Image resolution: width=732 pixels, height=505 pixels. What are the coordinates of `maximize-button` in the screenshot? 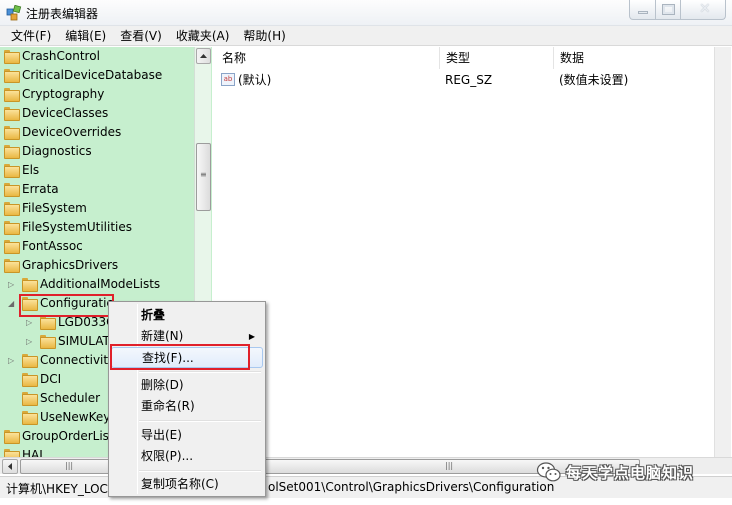 It's located at (668, 10).